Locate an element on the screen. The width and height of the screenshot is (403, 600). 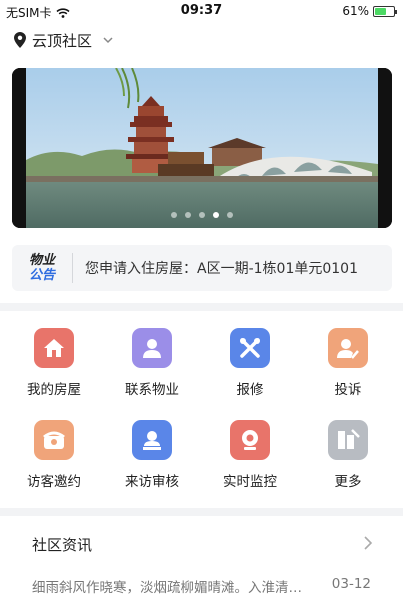
menu-more: 更多 is located at coordinates (348, 460).